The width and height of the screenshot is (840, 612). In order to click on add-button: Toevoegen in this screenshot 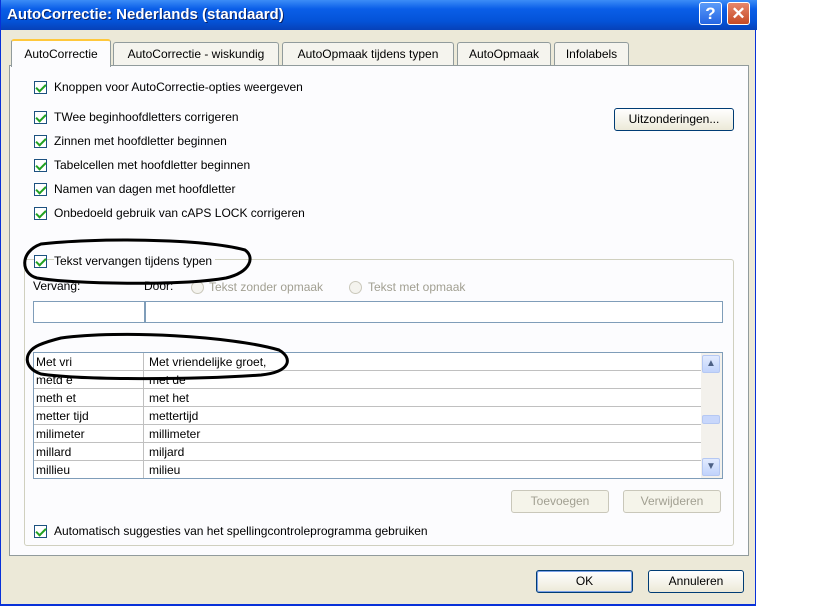, I will do `click(560, 501)`.